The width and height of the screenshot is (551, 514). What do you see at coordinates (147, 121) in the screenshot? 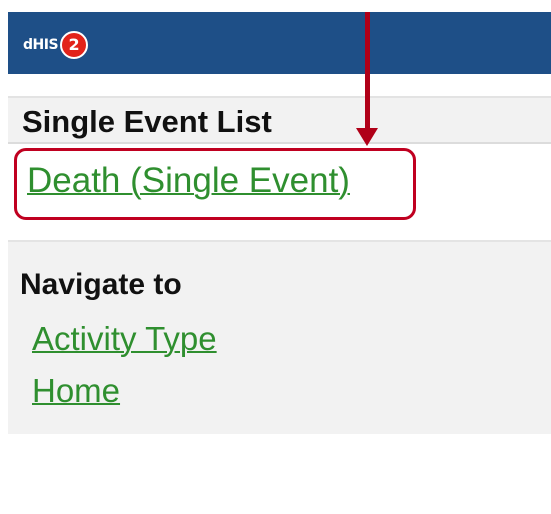
I see `page-title: Single Event List` at bounding box center [147, 121].